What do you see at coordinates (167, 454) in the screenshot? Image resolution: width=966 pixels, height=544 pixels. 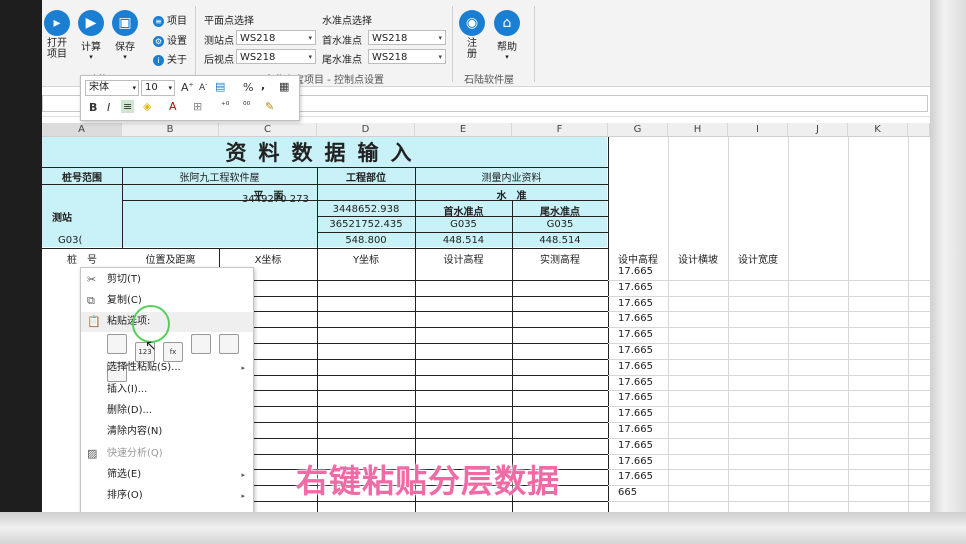 I see `menu-item-quick-analysis: ▨ 快速分析(Q)` at bounding box center [167, 454].